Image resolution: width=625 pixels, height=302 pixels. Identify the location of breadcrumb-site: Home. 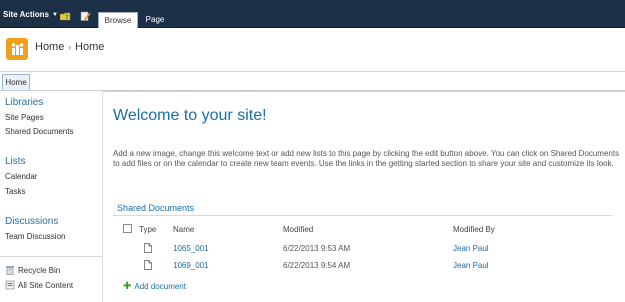
(49, 47).